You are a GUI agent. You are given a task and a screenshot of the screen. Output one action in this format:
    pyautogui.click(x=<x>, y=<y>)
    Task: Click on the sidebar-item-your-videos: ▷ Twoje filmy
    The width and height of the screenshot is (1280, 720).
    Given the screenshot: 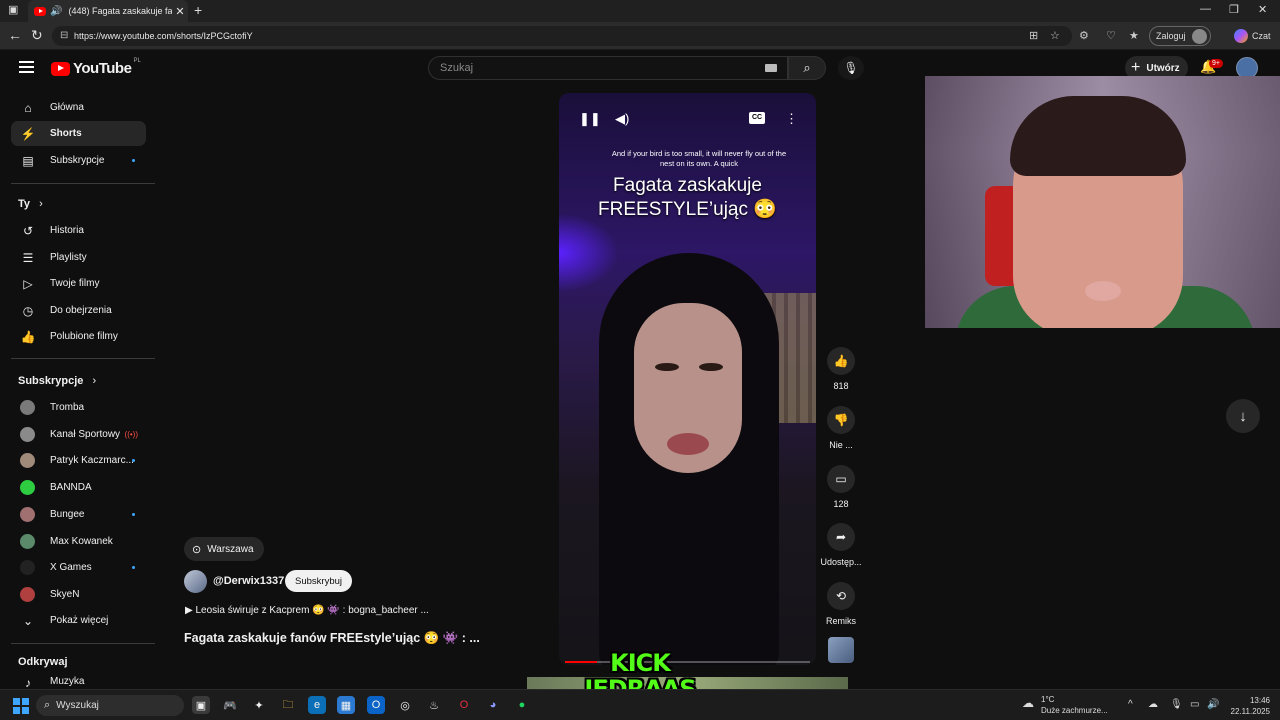 What is the action you would take?
    pyautogui.click(x=78, y=283)
    